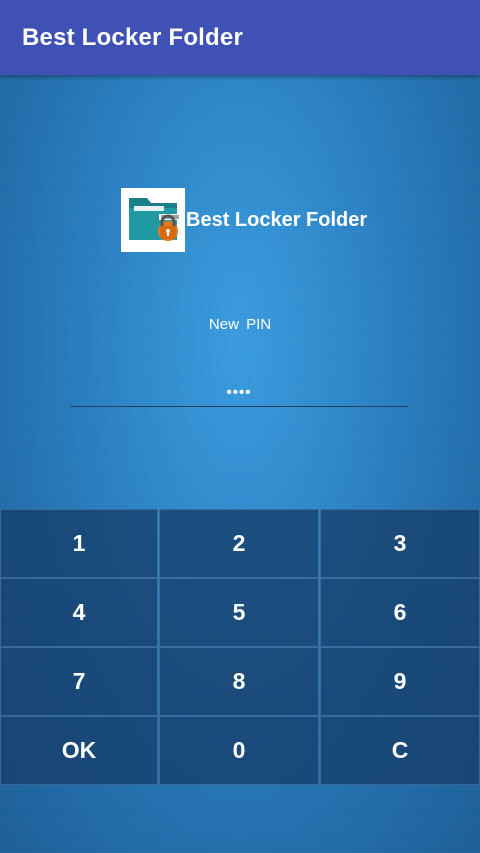 This screenshot has height=853, width=480. Describe the element at coordinates (79, 612) in the screenshot. I see `key-4: 4` at that location.